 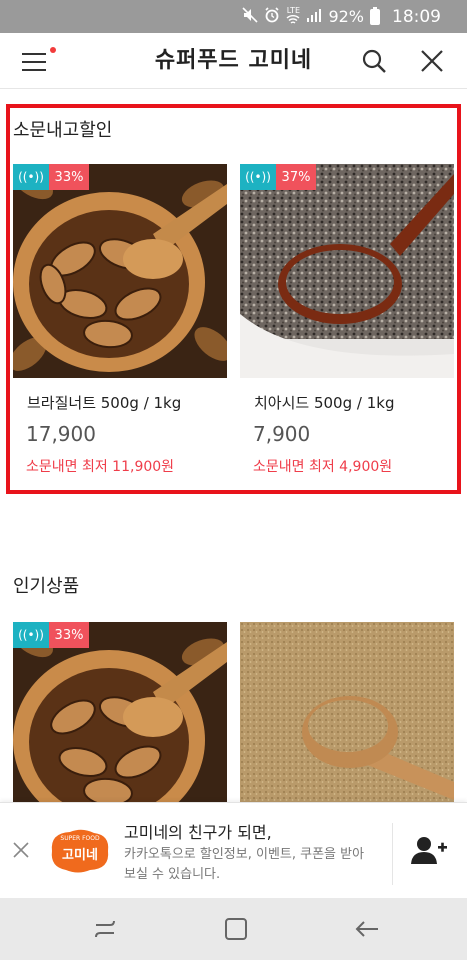 I want to click on search-icon, so click(x=374, y=61).